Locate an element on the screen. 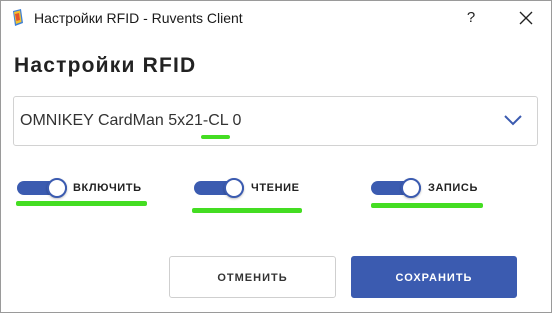  close-button is located at coordinates (526, 18).